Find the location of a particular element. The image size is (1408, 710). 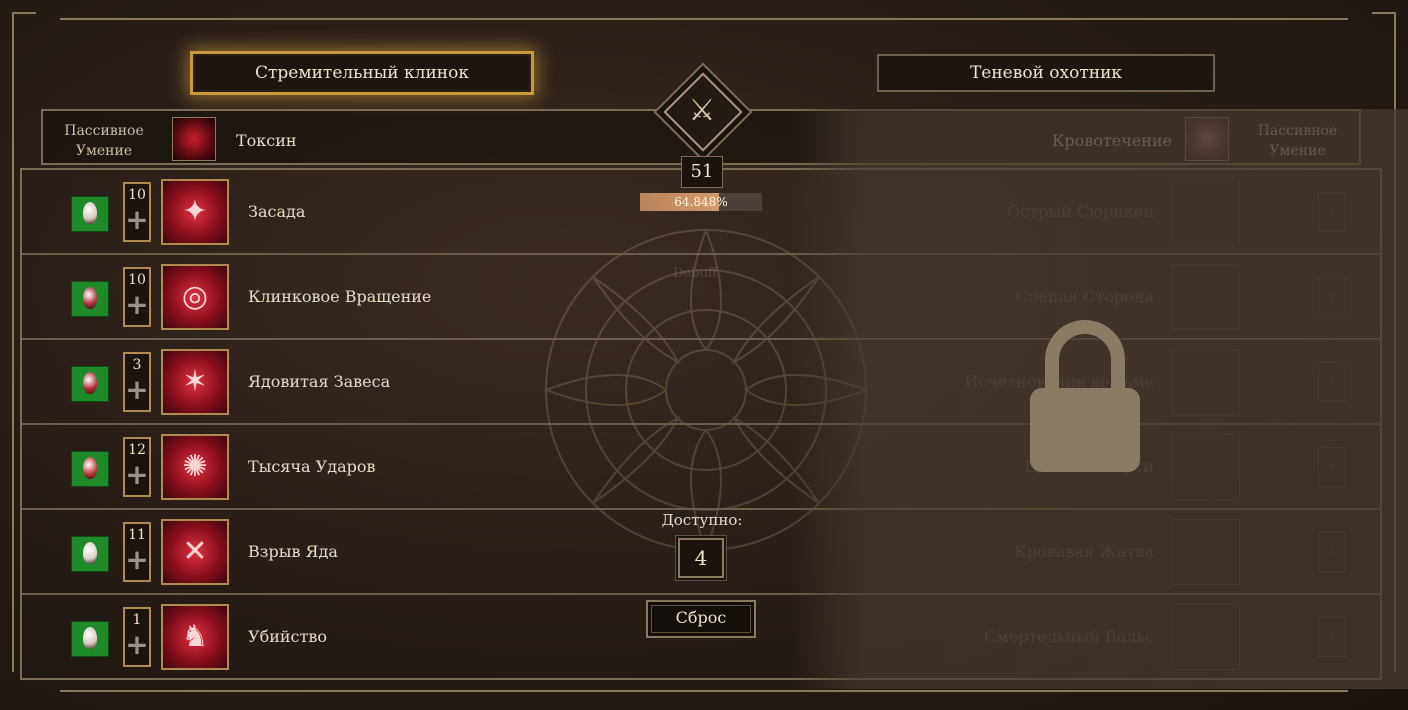

frame-top-line is located at coordinates (704, 19).